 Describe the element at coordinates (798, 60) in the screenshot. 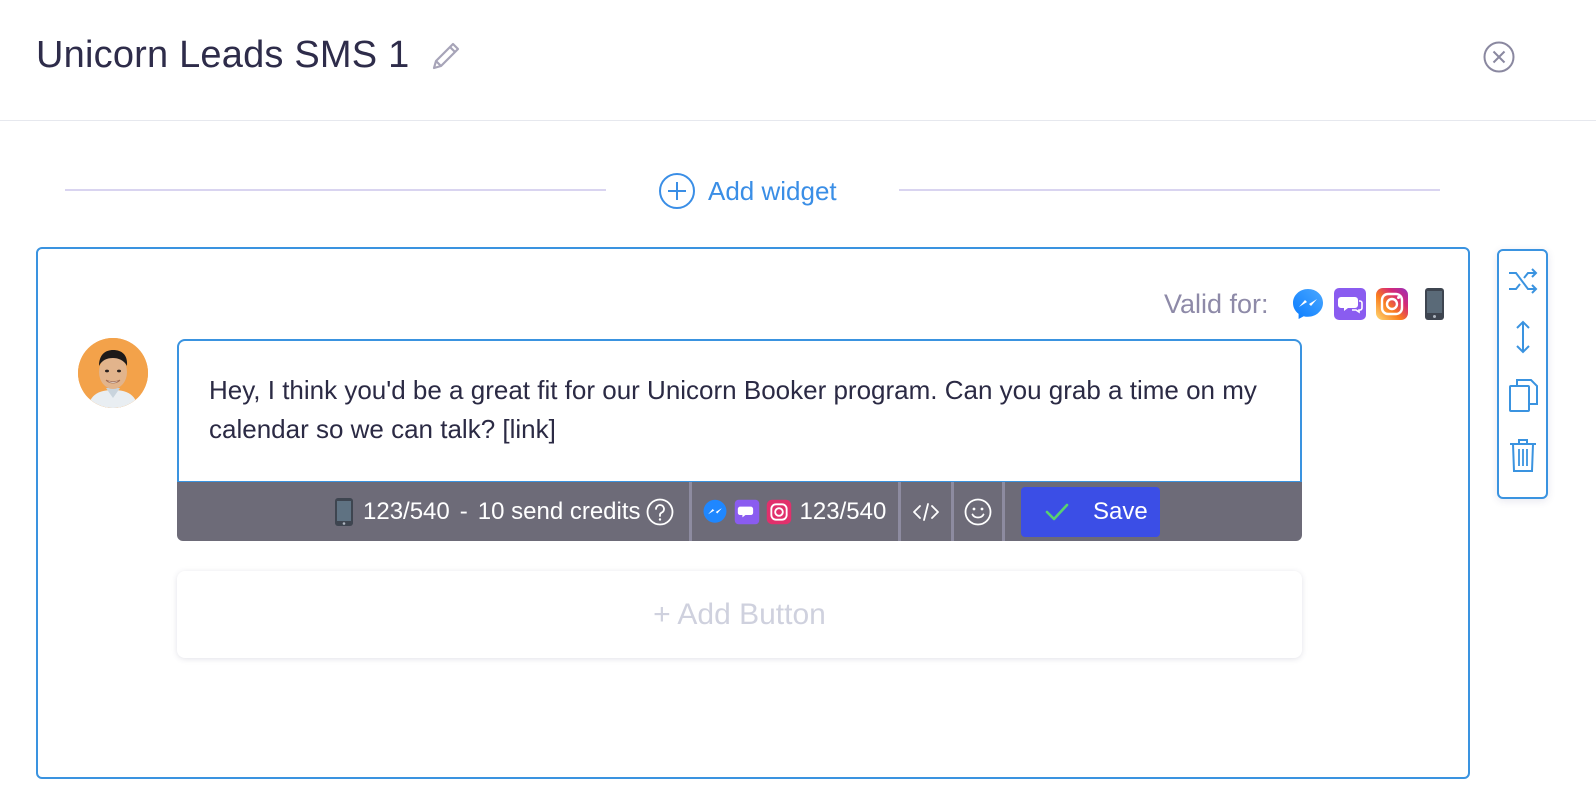

I see `header: Unicorn Leads SMS 1` at that location.